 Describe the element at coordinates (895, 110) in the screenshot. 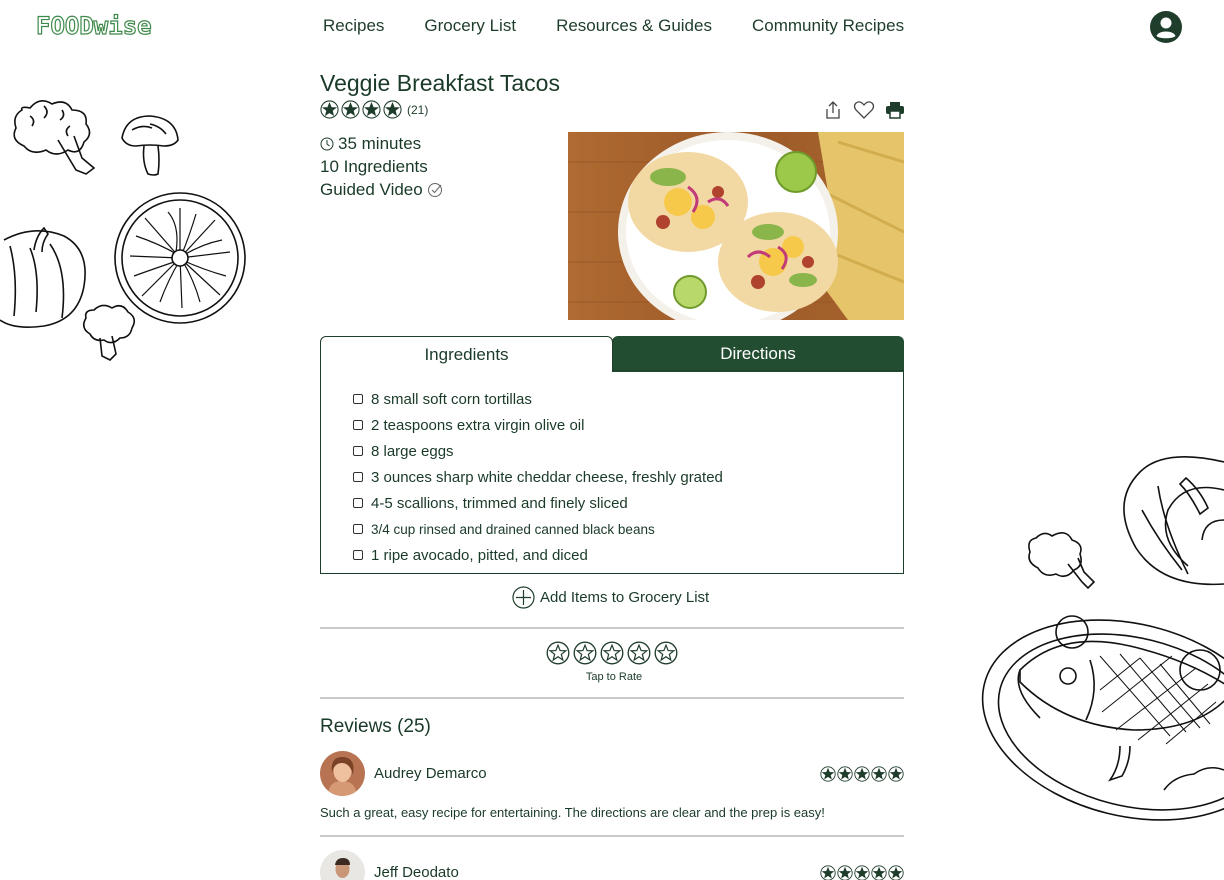

I see `print-icon` at that location.